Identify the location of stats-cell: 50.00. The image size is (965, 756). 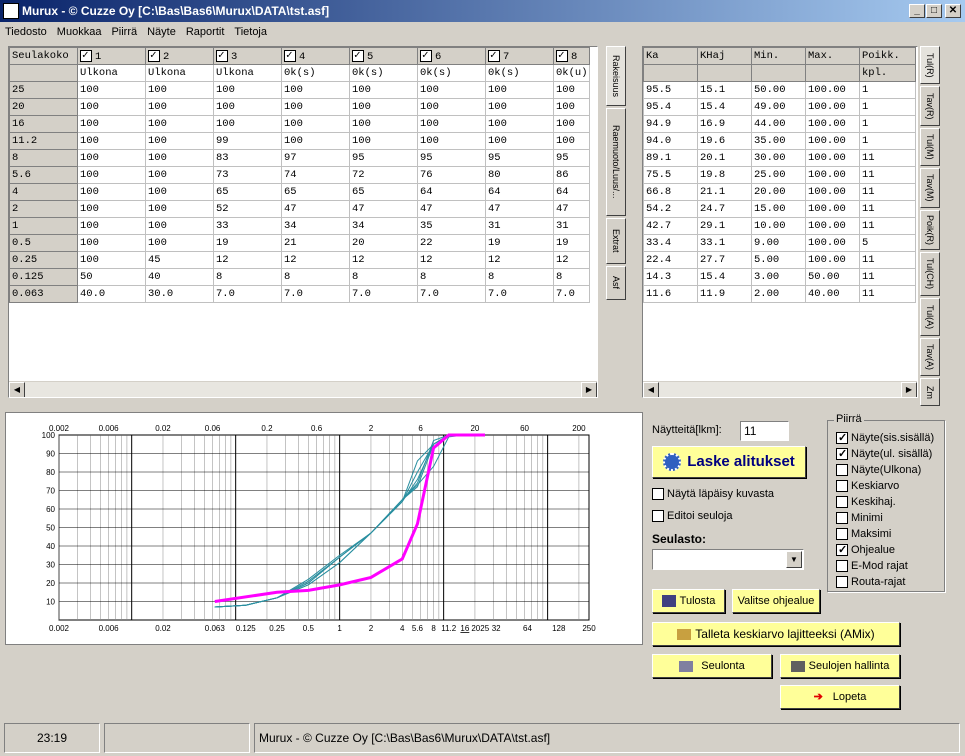
(832, 277).